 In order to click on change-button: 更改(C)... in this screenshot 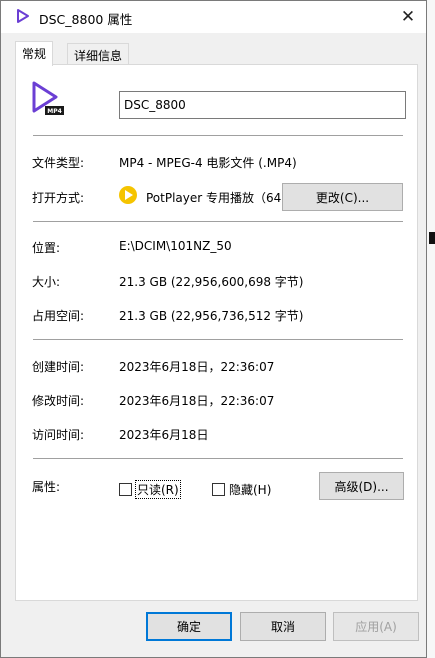, I will do `click(342, 197)`.